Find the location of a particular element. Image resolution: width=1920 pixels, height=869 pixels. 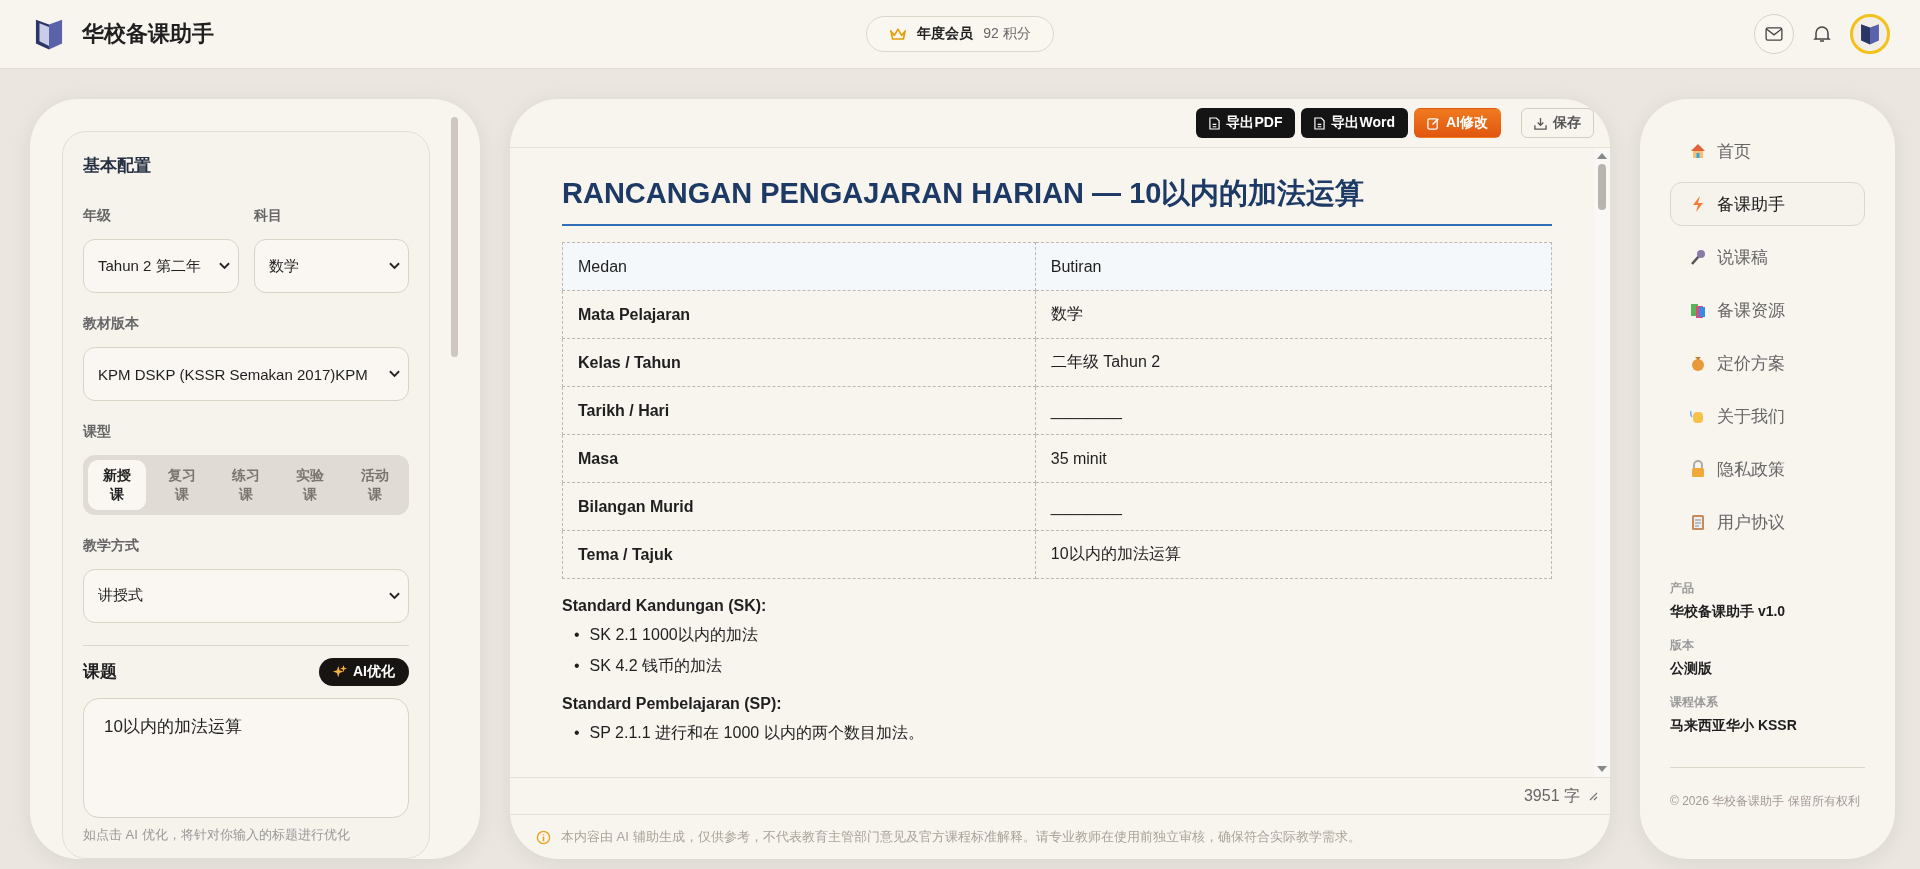

field-label: 课型 is located at coordinates (97, 432).